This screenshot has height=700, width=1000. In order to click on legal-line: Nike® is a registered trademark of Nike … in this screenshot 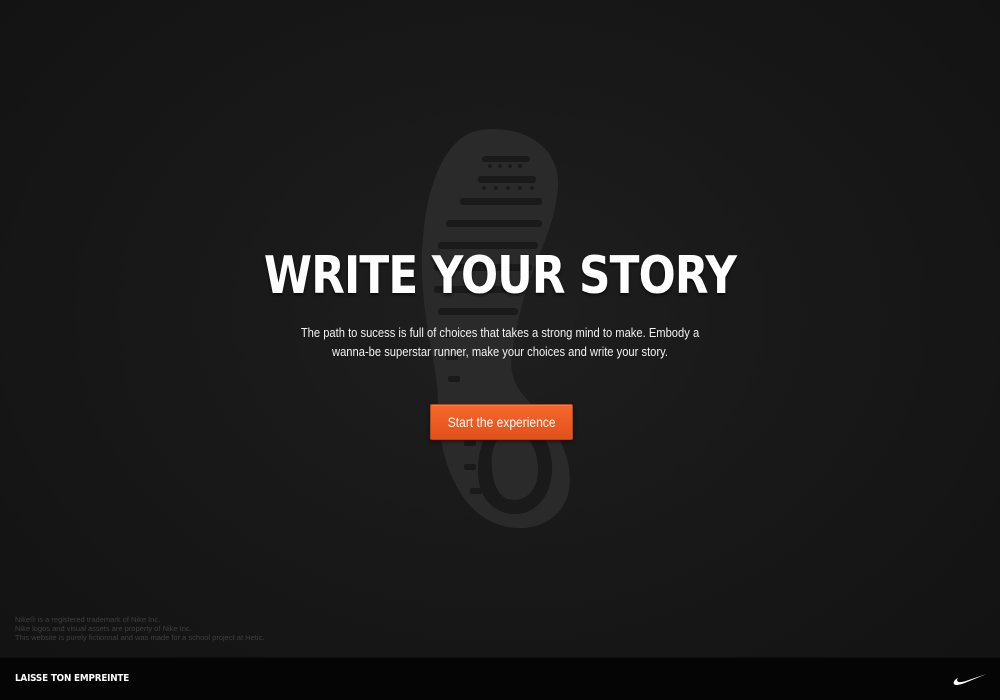, I will do `click(88, 619)`.